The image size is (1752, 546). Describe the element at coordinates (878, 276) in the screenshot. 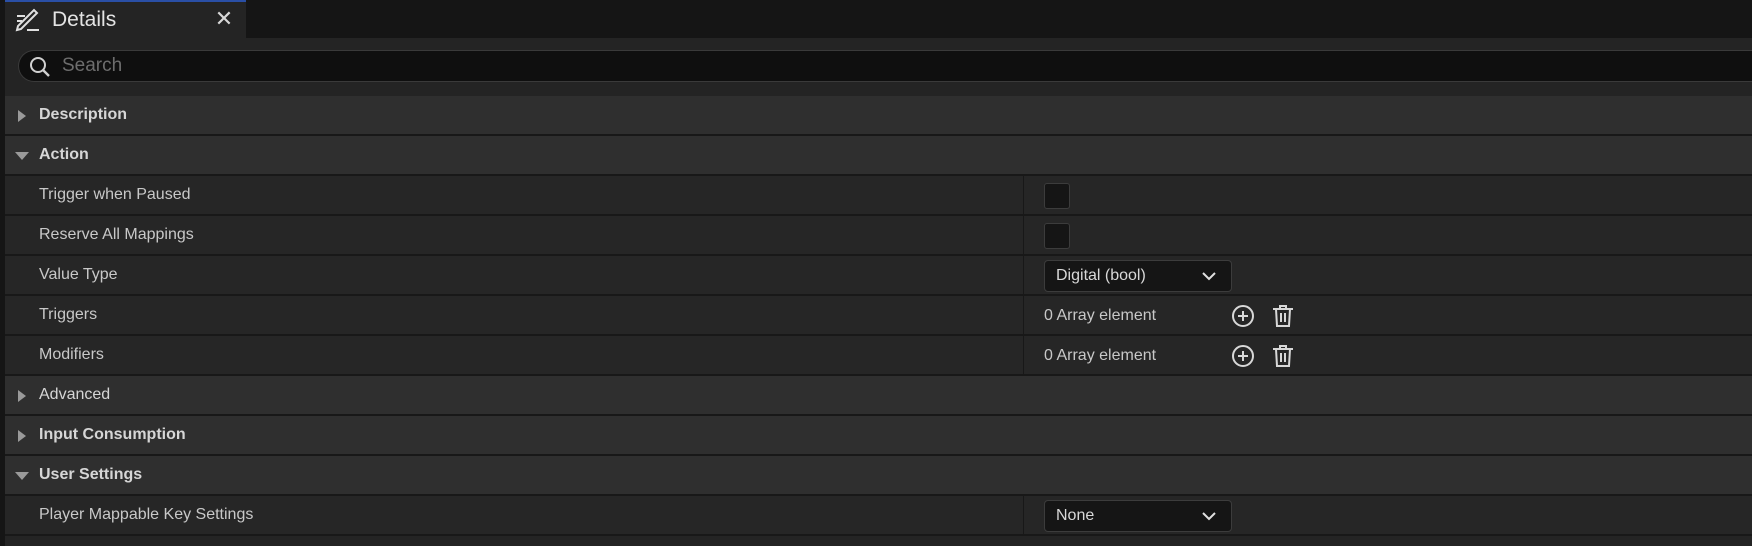

I see `property-row-value-type: Value Type Digital (bool)` at that location.